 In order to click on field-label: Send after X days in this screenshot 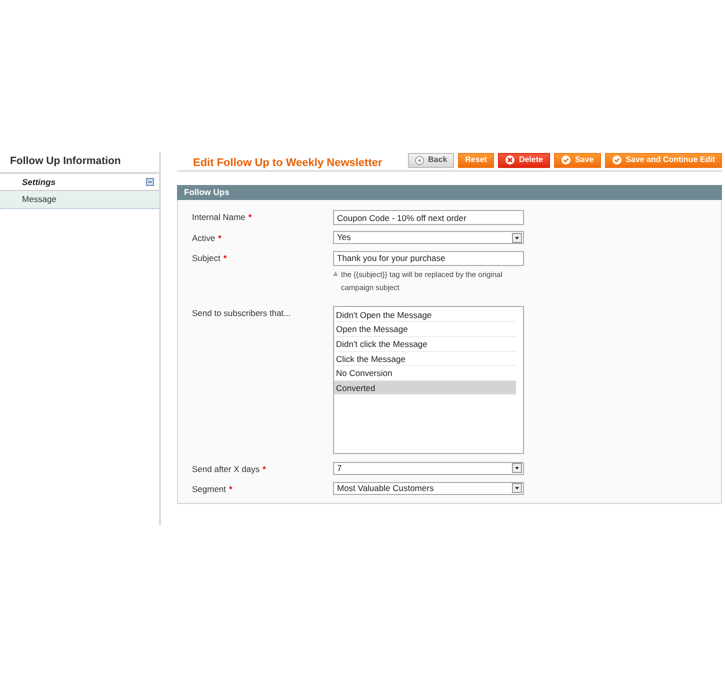, I will do `click(226, 469)`.